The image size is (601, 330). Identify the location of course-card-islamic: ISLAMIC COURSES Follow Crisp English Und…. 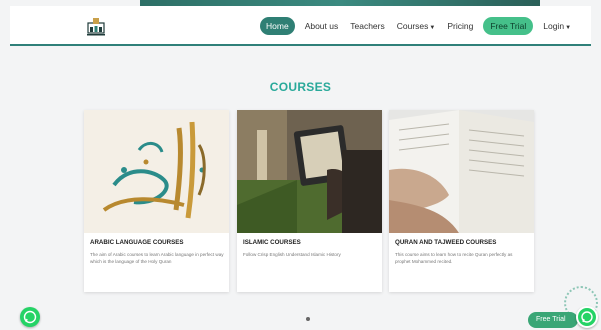
(309, 201).